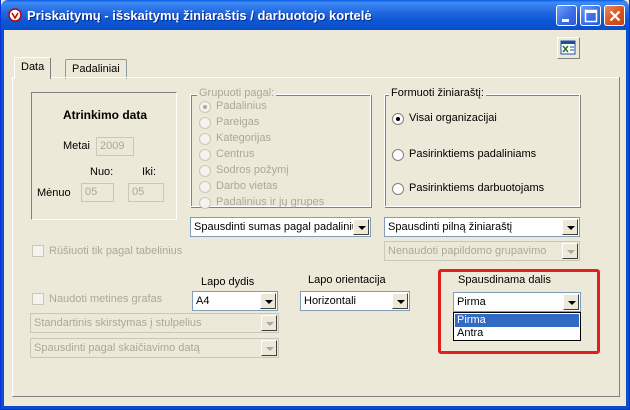  I want to click on grupuoti-option-label: Sodros požymį, so click(252, 170).